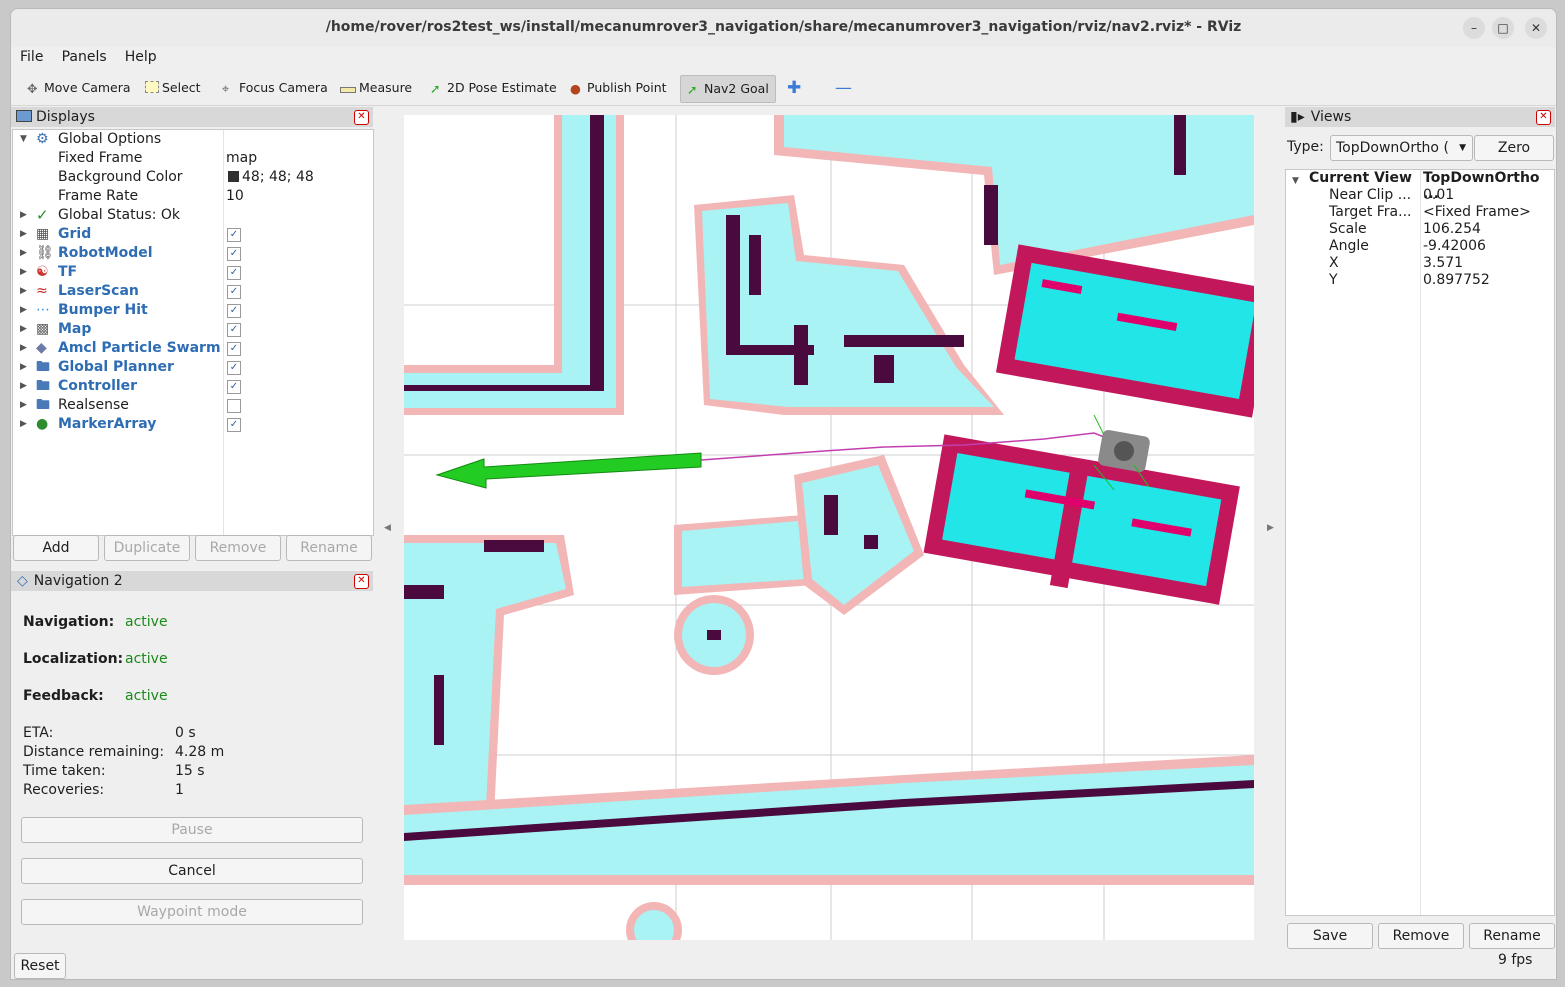 The height and width of the screenshot is (987, 1565). Describe the element at coordinates (192, 871) in the screenshot. I see `cancel-button: Cancel` at that location.